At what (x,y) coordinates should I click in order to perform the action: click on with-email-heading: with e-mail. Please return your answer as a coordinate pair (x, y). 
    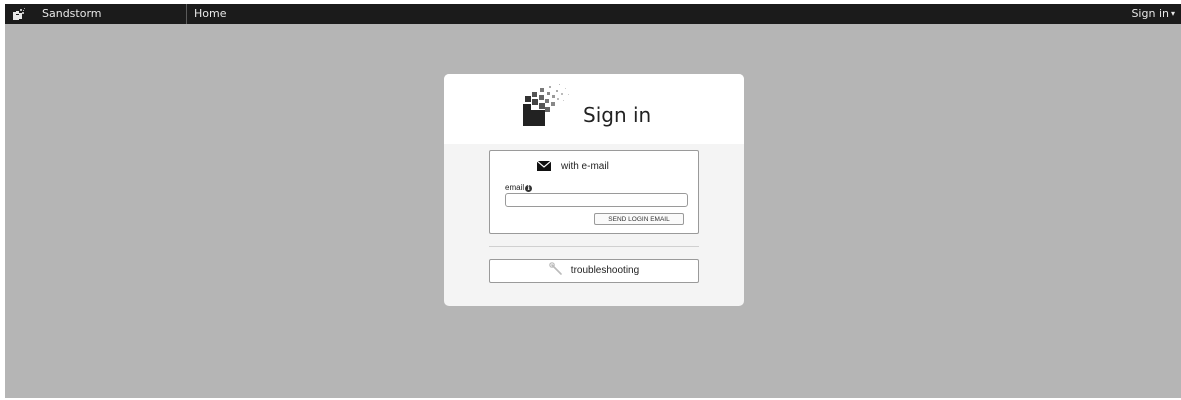
    Looking at the image, I should click on (573, 167).